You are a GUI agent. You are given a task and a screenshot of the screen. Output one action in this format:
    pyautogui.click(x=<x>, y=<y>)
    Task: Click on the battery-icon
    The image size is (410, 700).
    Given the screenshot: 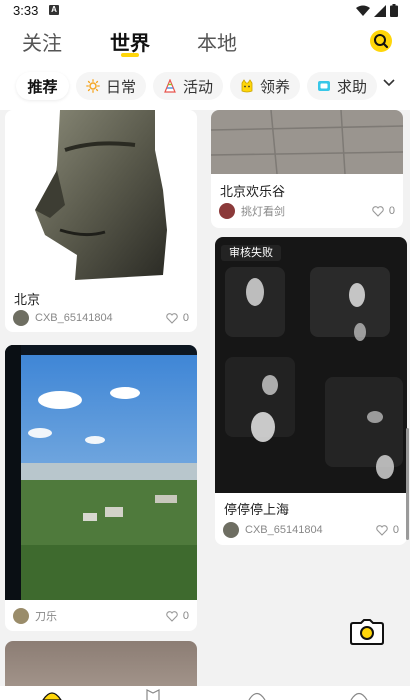 What is the action you would take?
    pyautogui.click(x=394, y=10)
    